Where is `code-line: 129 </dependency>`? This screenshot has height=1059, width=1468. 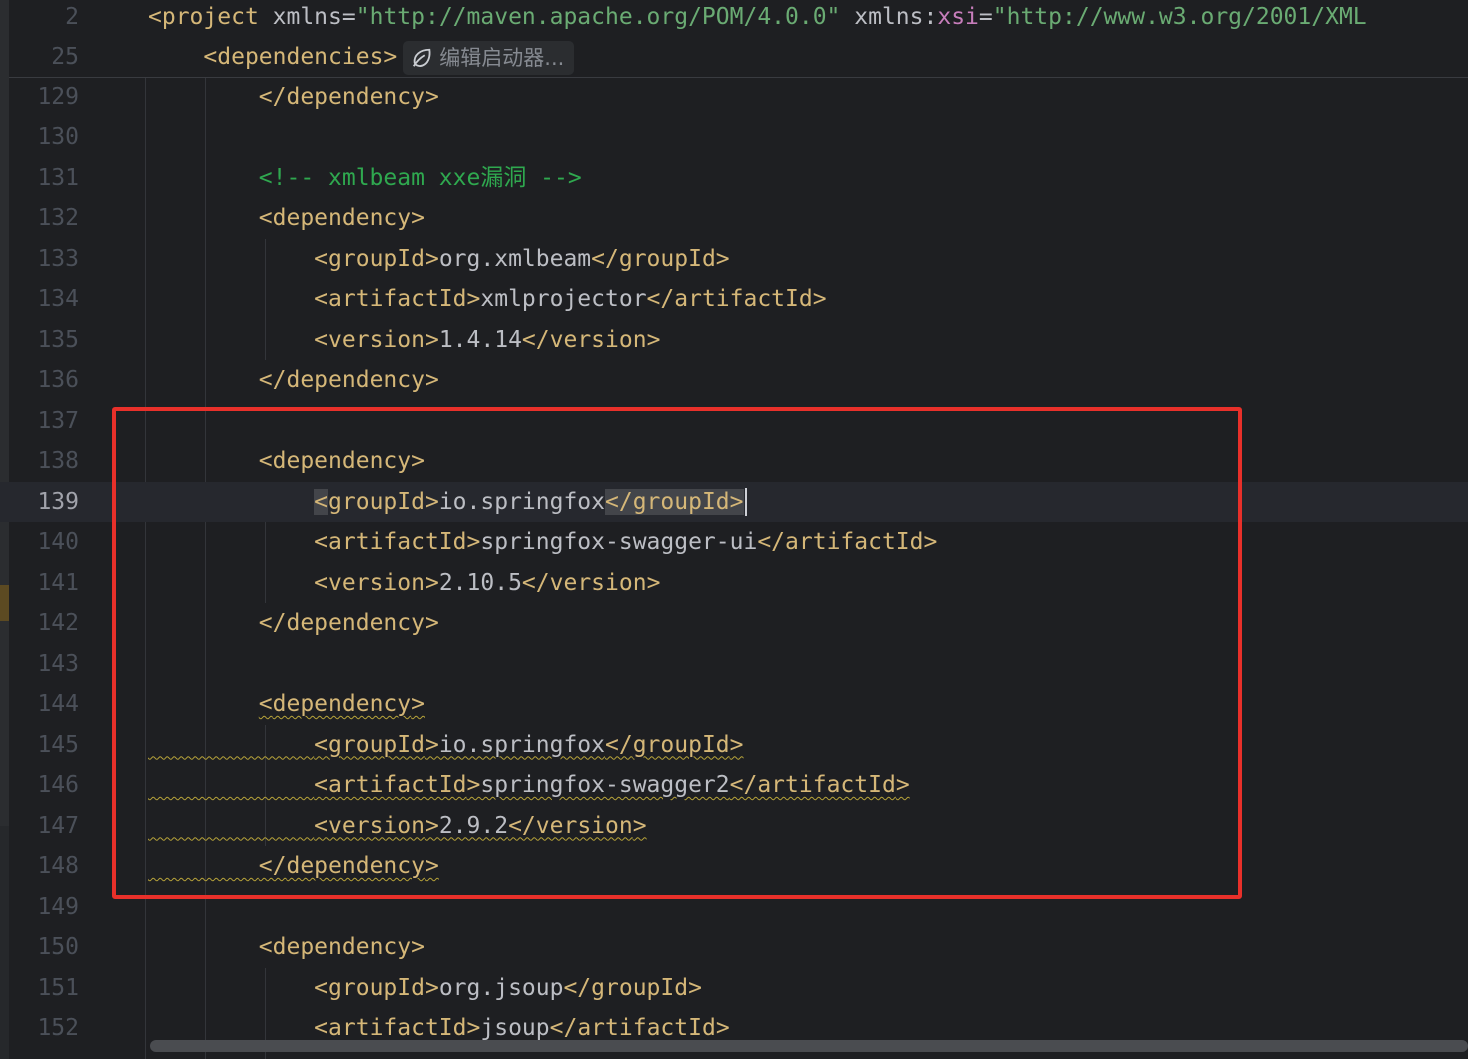
code-line: 129 </dependency> is located at coordinates (734, 97).